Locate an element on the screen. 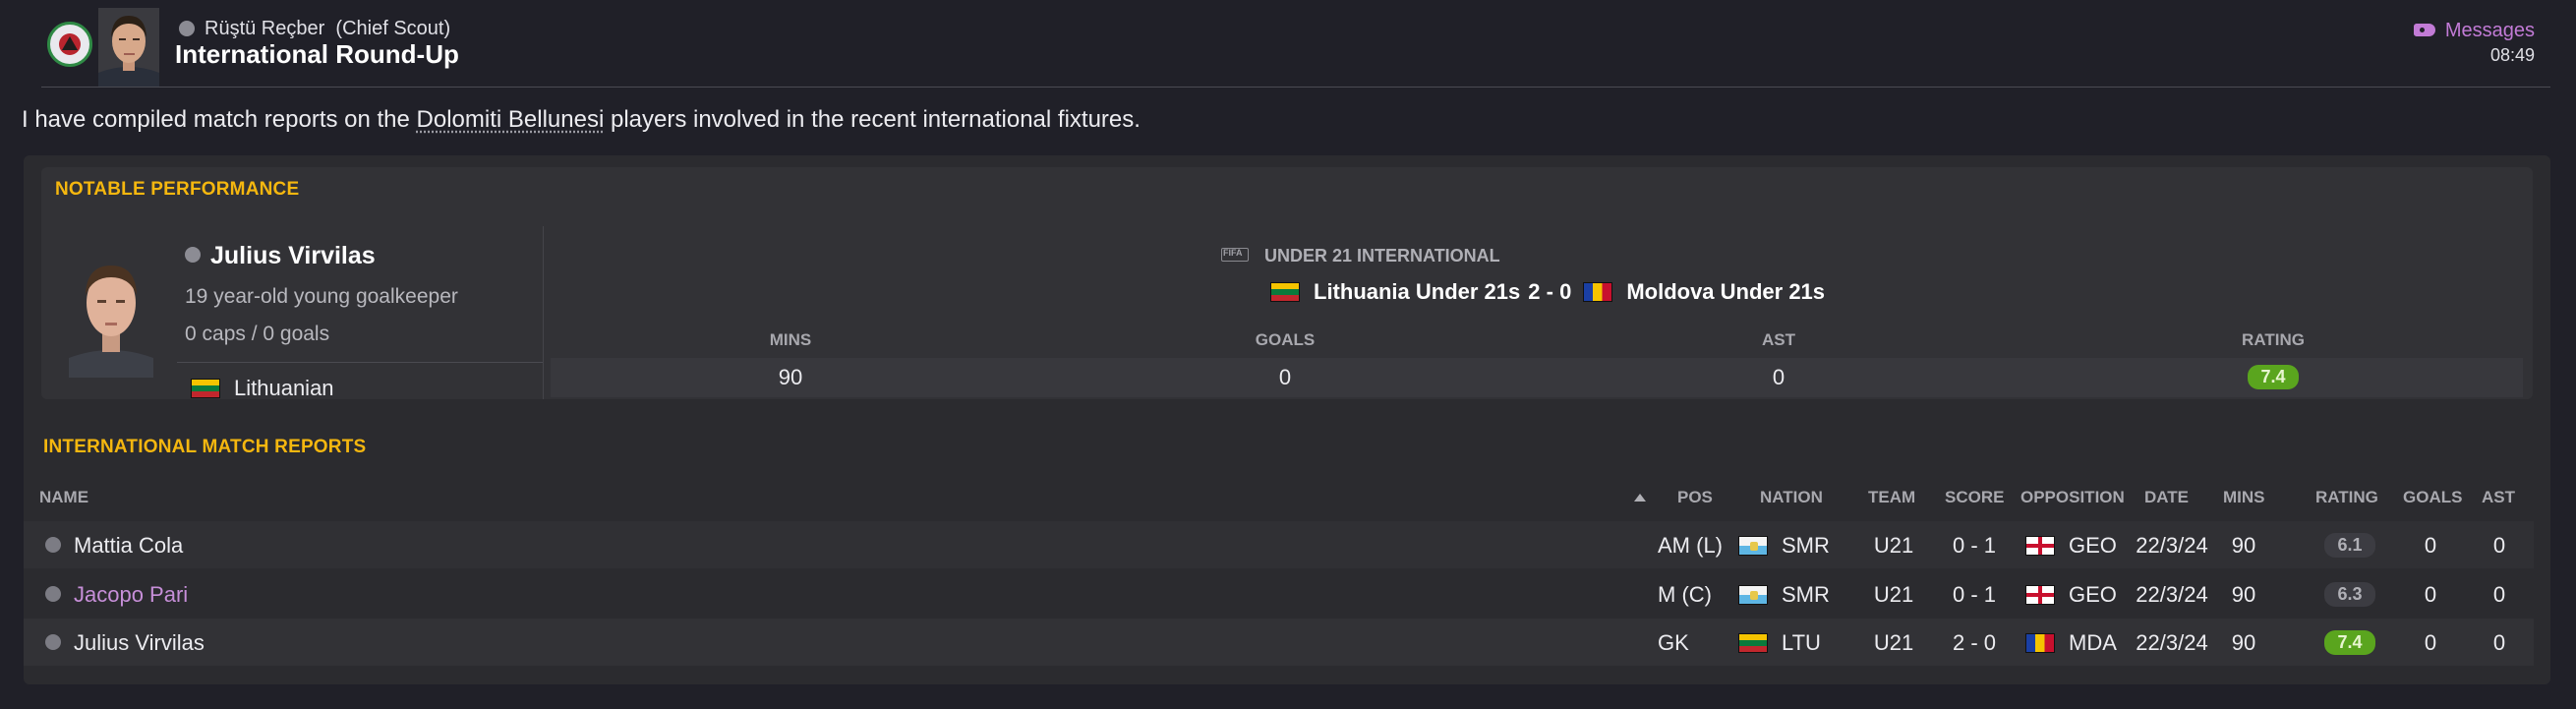  row-score: 2 - 0 is located at coordinates (1974, 643).